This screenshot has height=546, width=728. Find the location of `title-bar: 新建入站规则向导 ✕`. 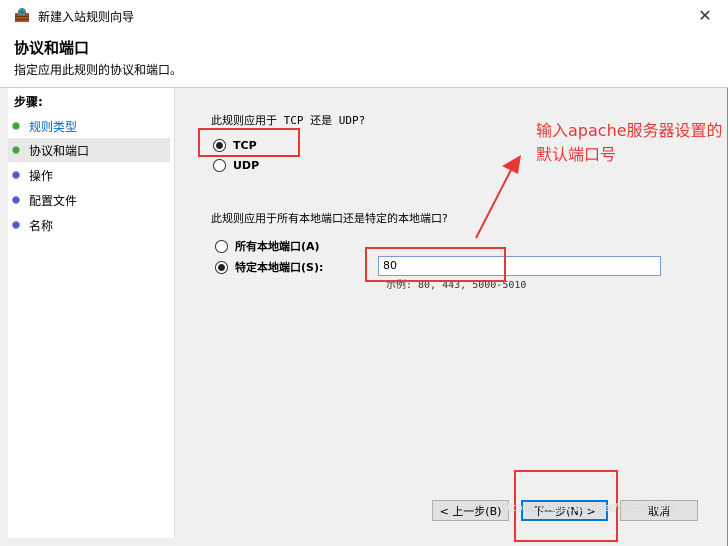

title-bar: 新建入站规则向导 ✕ is located at coordinates (364, 16).